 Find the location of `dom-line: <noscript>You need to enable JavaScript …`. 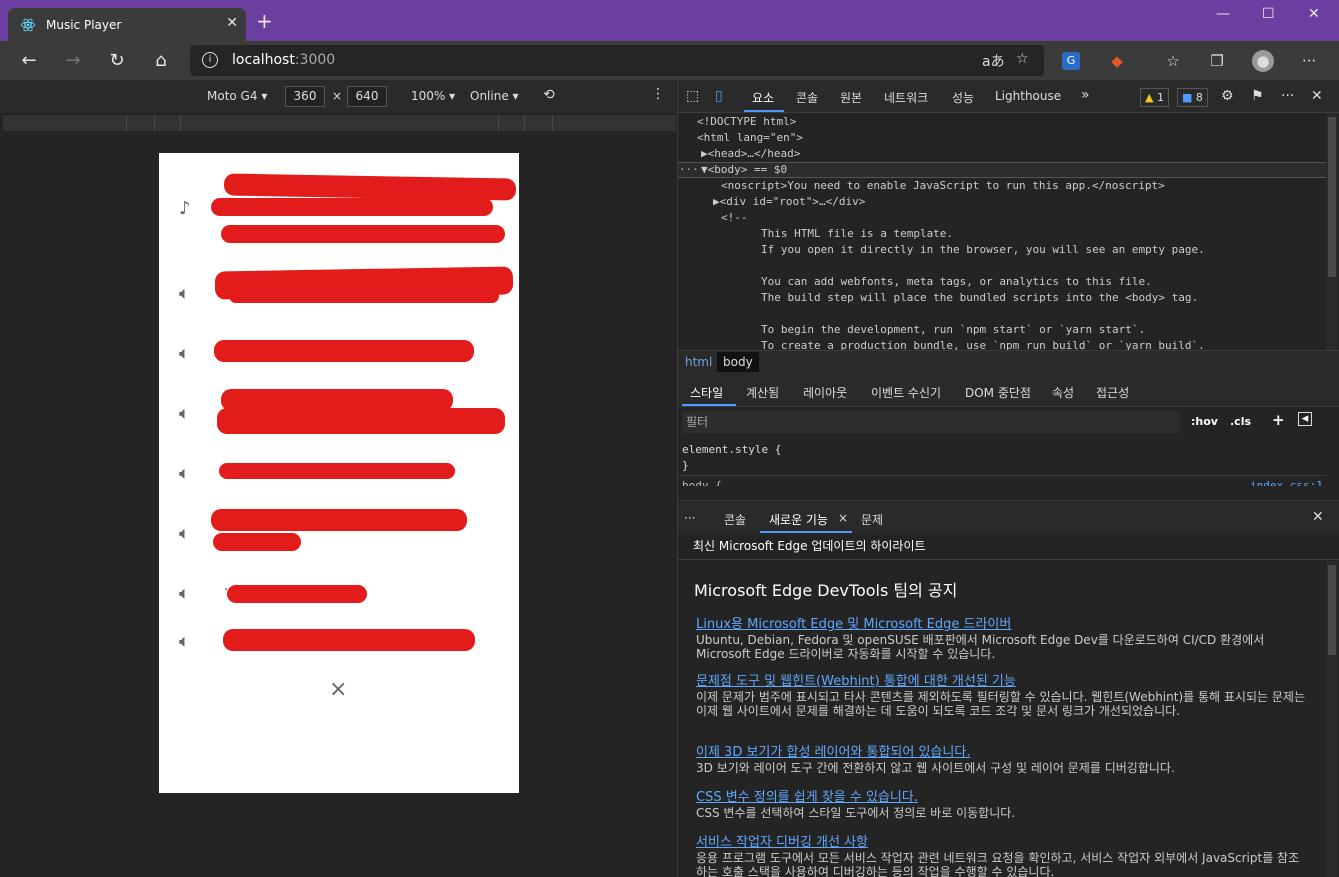

dom-line: <noscript>You need to enable JavaScript … is located at coordinates (943, 185).